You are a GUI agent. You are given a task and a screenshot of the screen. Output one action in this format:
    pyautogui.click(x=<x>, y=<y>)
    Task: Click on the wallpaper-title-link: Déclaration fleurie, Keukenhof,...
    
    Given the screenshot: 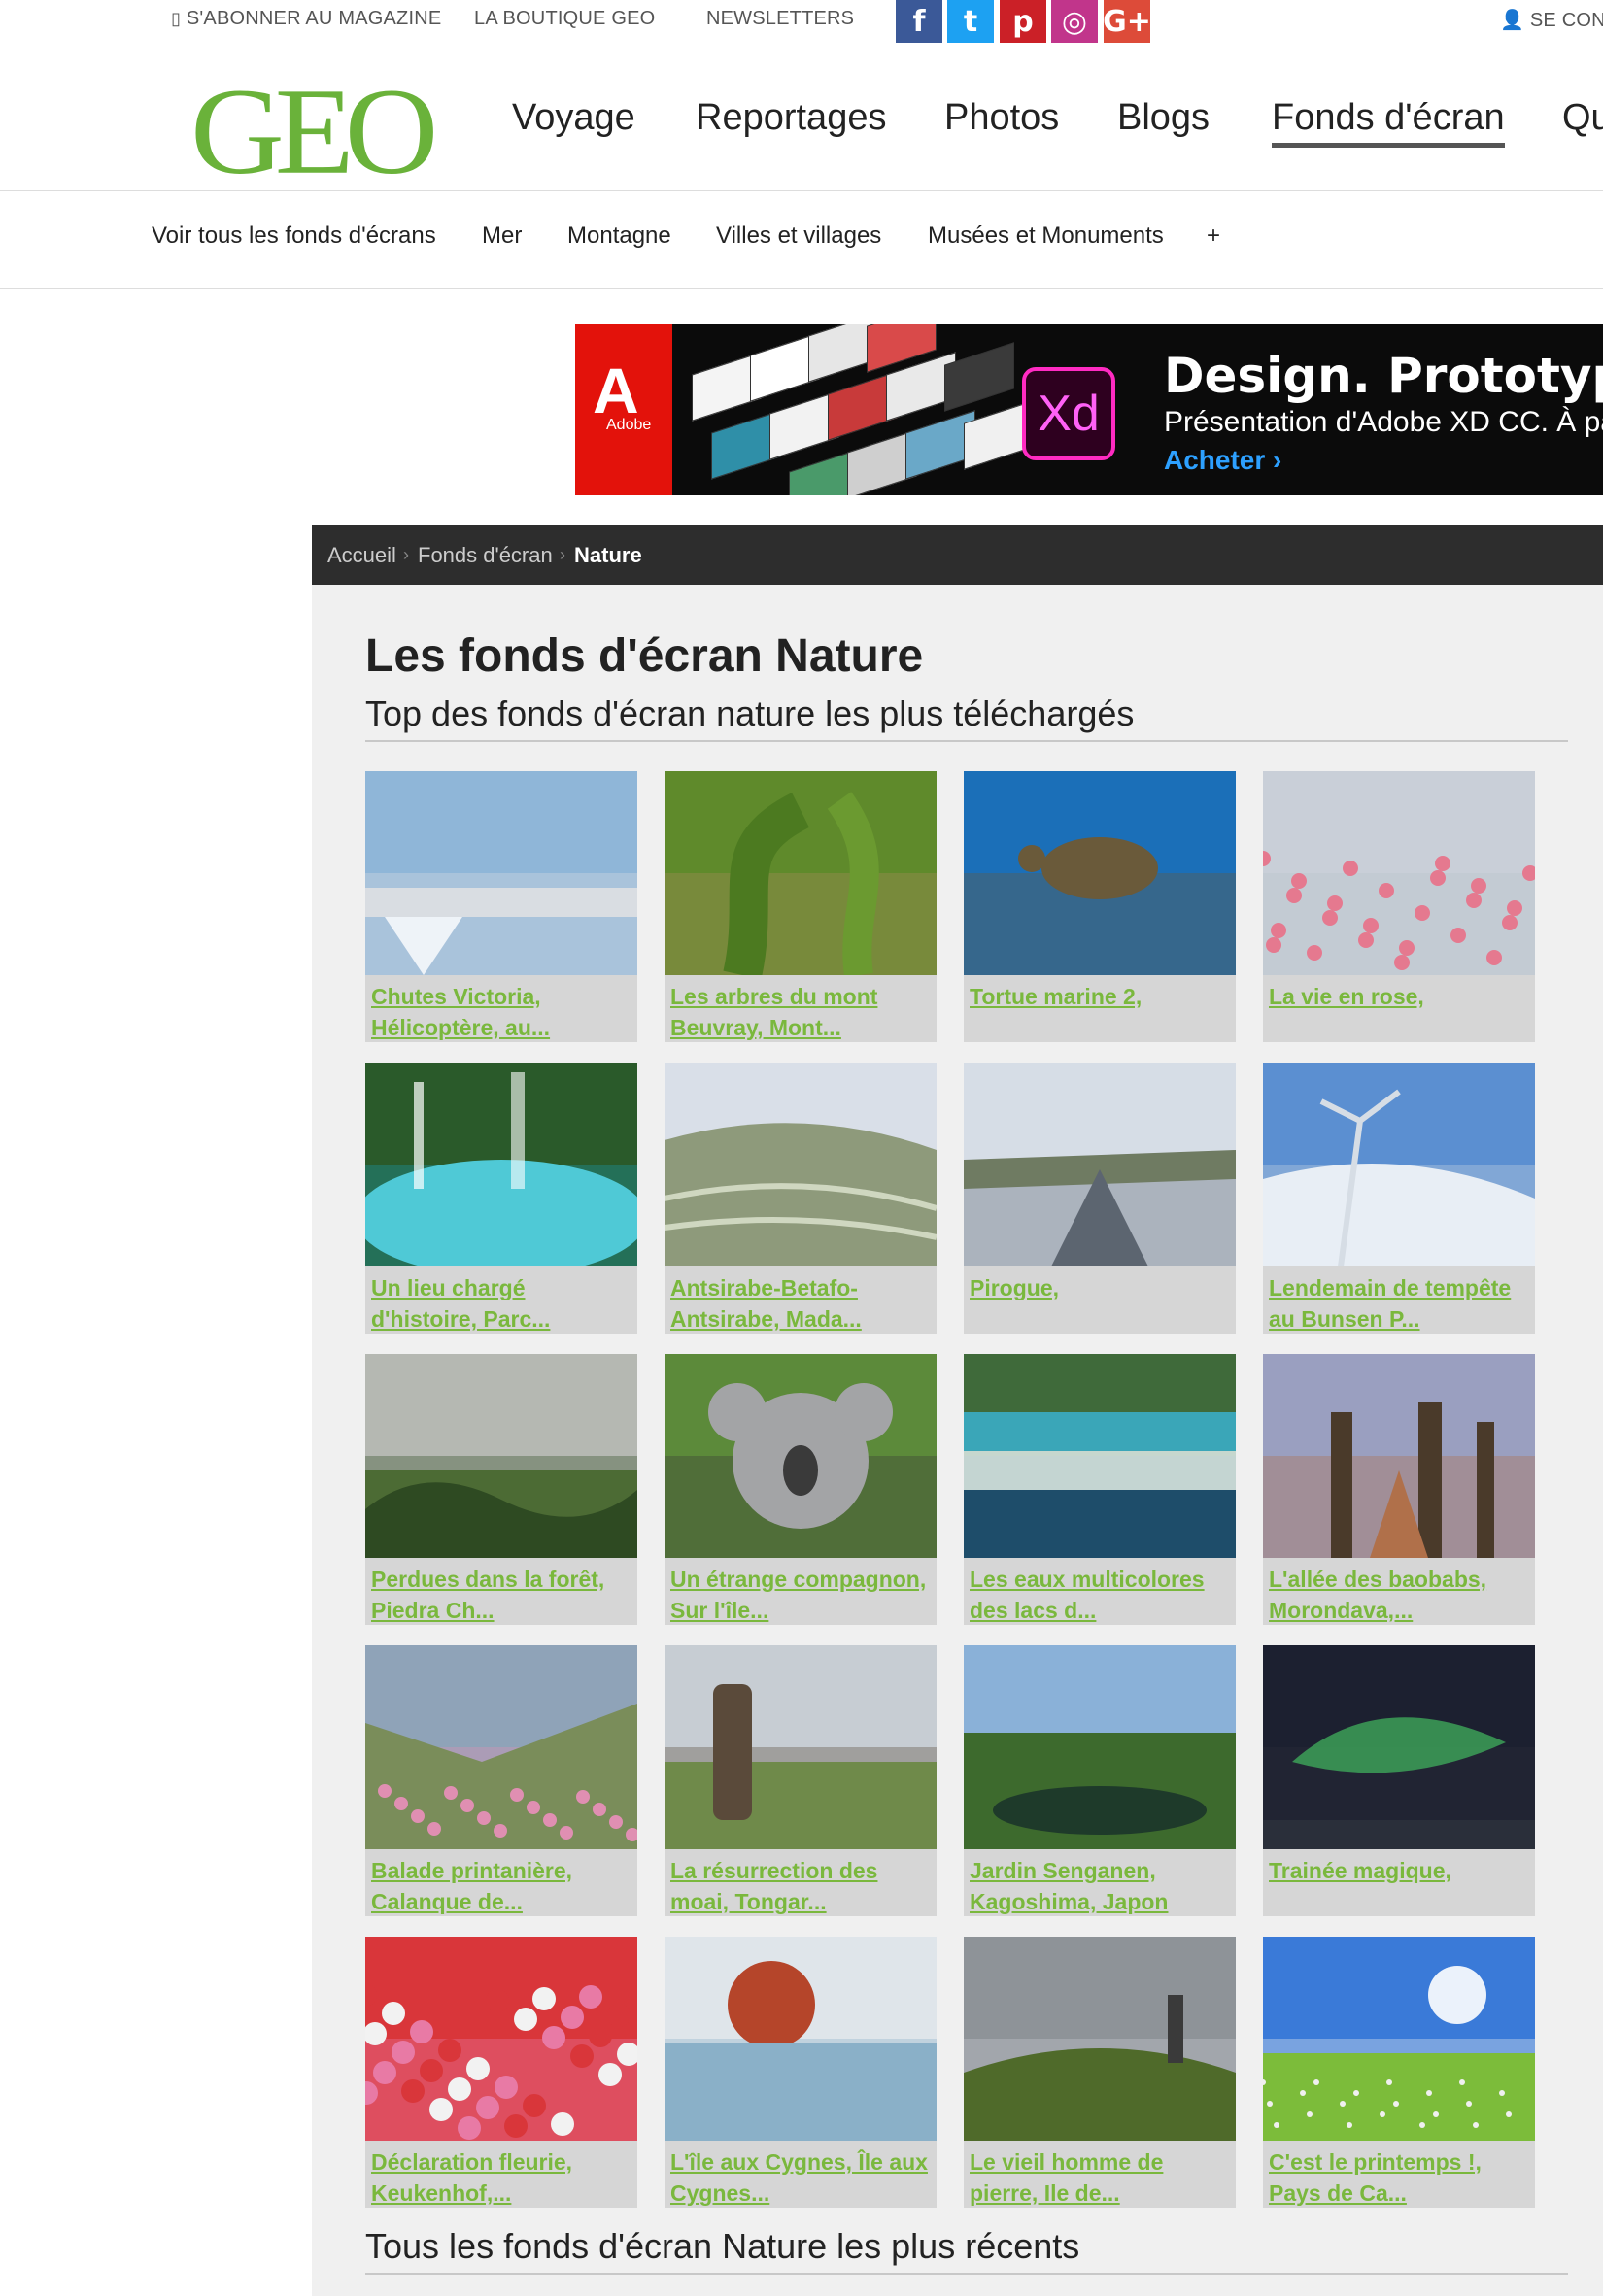 What is the action you would take?
    pyautogui.click(x=501, y=2177)
    